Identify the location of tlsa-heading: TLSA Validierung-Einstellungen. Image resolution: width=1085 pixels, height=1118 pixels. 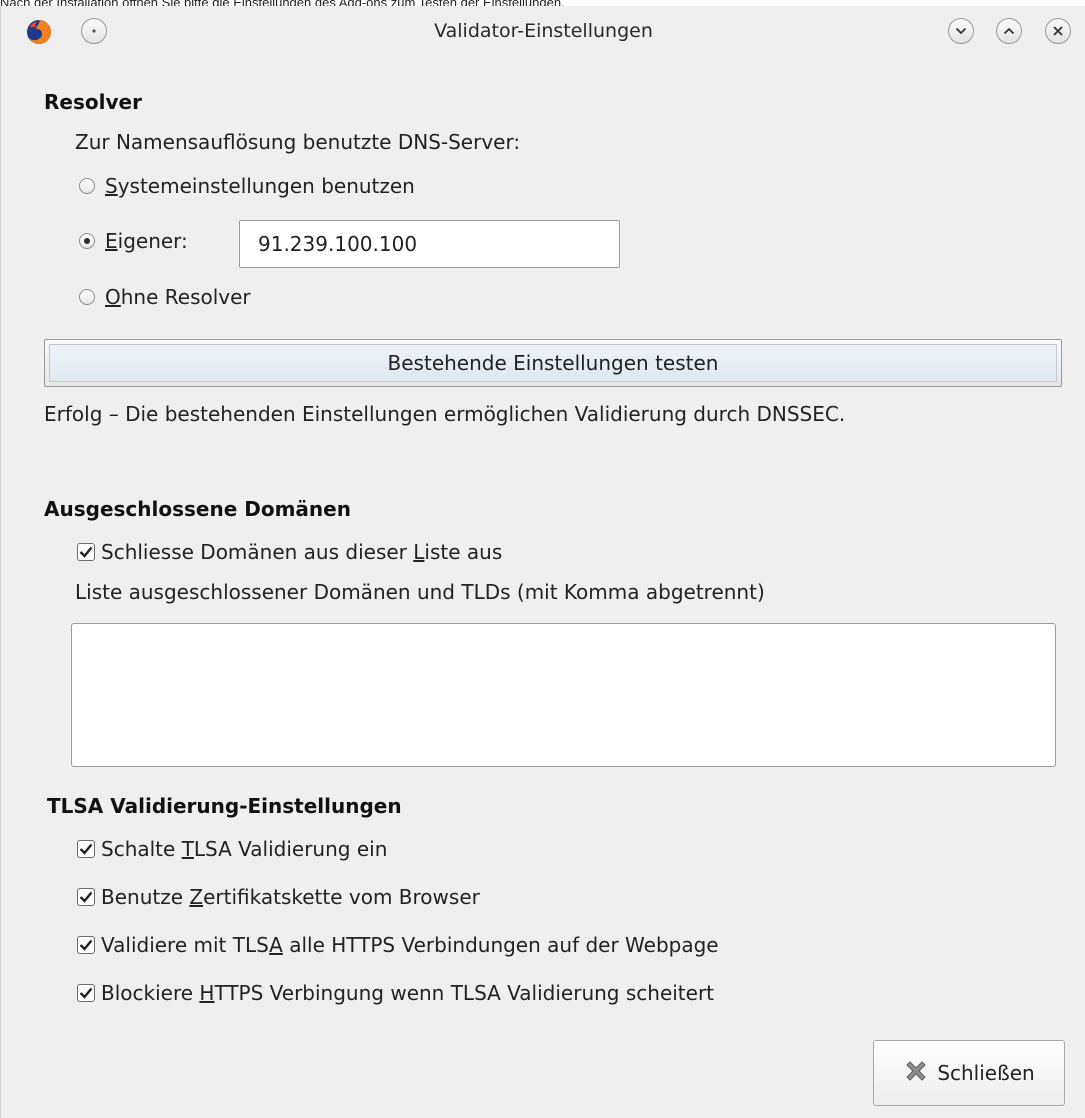
(224, 806).